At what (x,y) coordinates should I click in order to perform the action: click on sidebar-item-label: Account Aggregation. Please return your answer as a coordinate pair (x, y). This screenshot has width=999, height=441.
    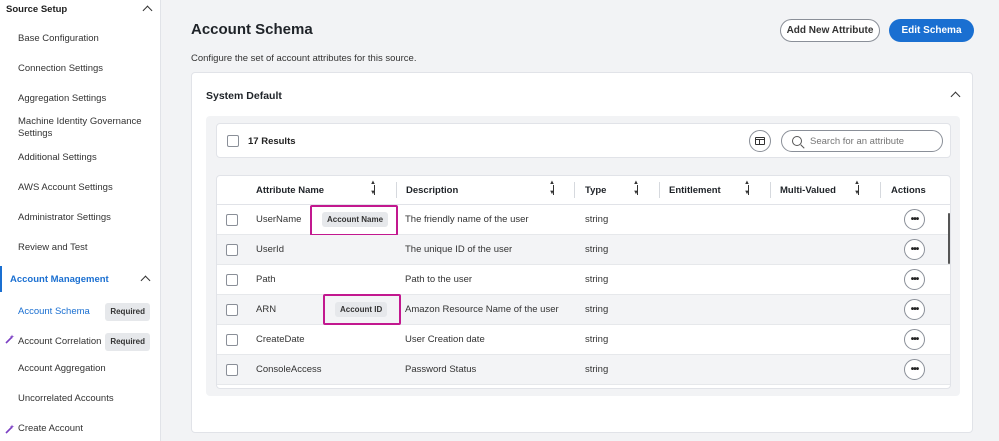
    Looking at the image, I should click on (62, 368).